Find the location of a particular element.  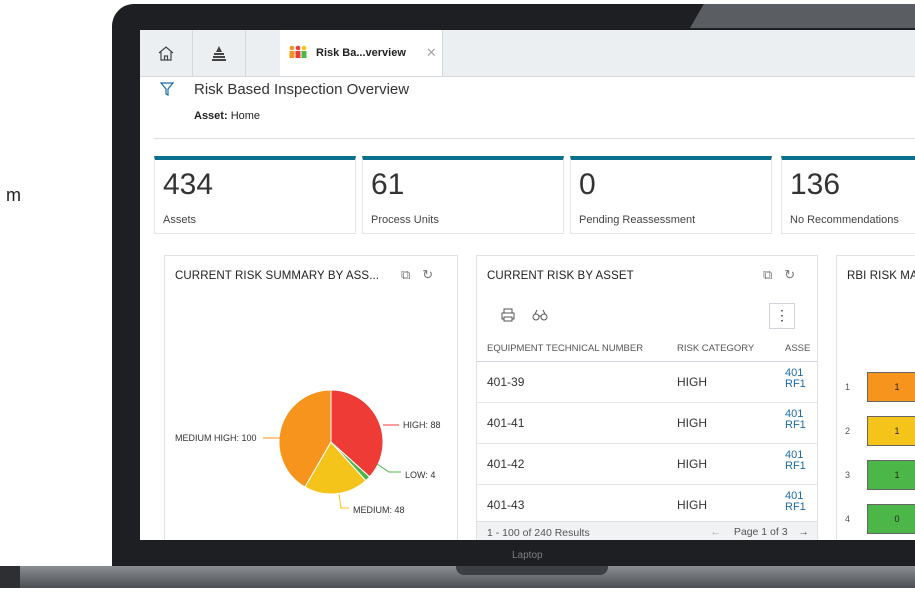

background-text: m is located at coordinates (13, 195).